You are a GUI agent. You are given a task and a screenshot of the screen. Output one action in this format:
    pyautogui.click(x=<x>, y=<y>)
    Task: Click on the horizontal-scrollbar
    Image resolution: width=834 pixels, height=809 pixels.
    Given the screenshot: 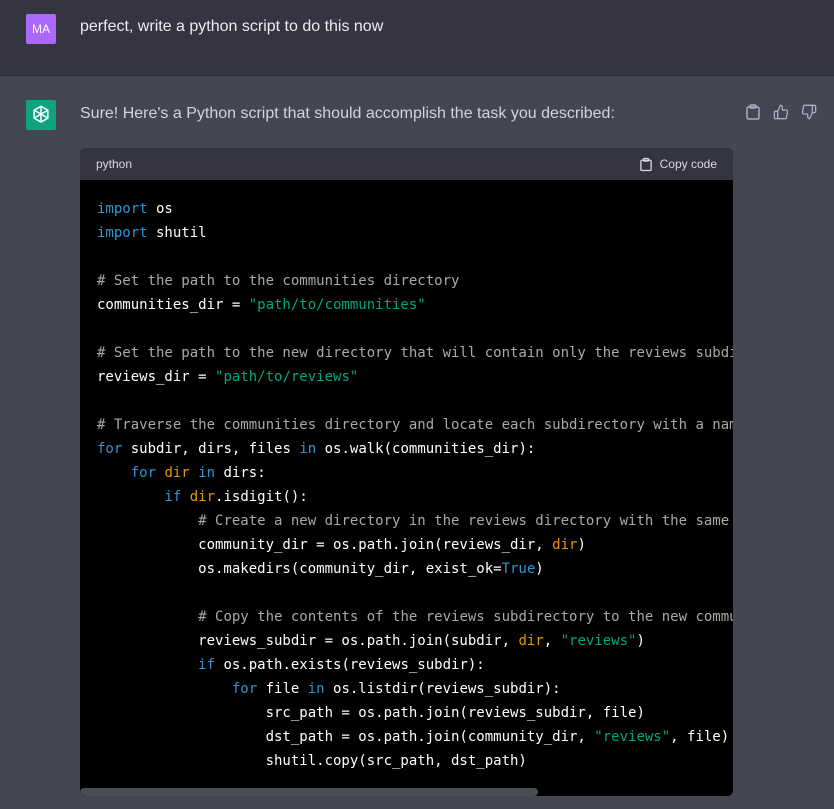 What is the action you would take?
    pyautogui.click(x=406, y=792)
    